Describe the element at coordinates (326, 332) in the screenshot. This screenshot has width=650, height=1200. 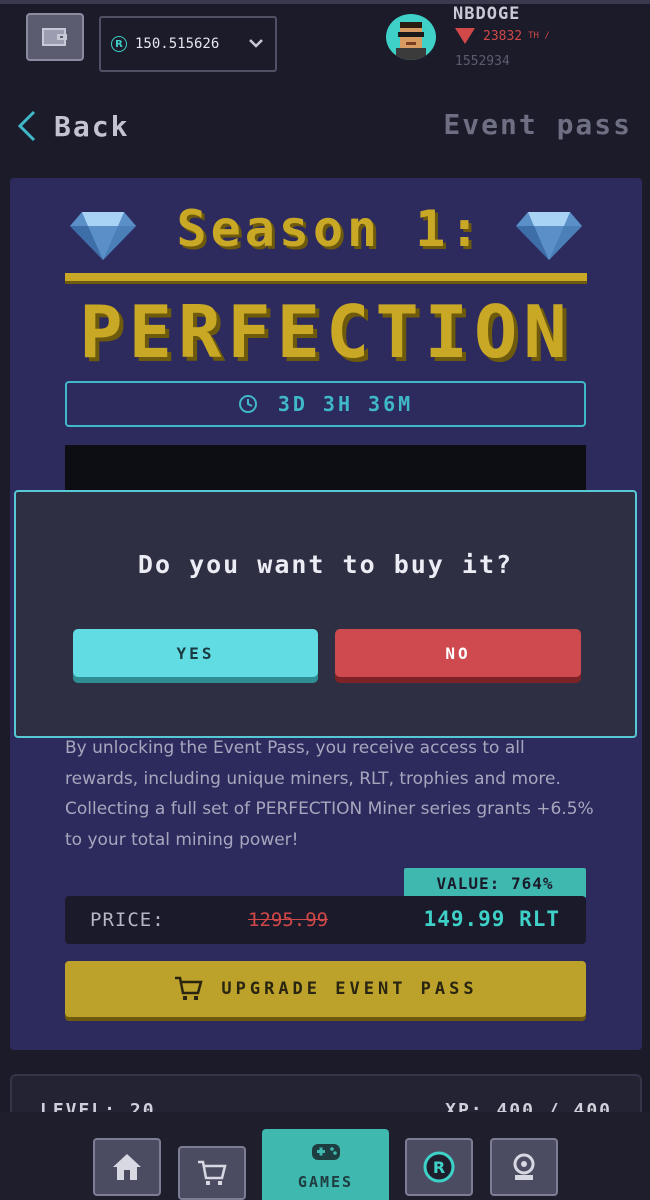
I see `season-name: PERFECTION` at that location.